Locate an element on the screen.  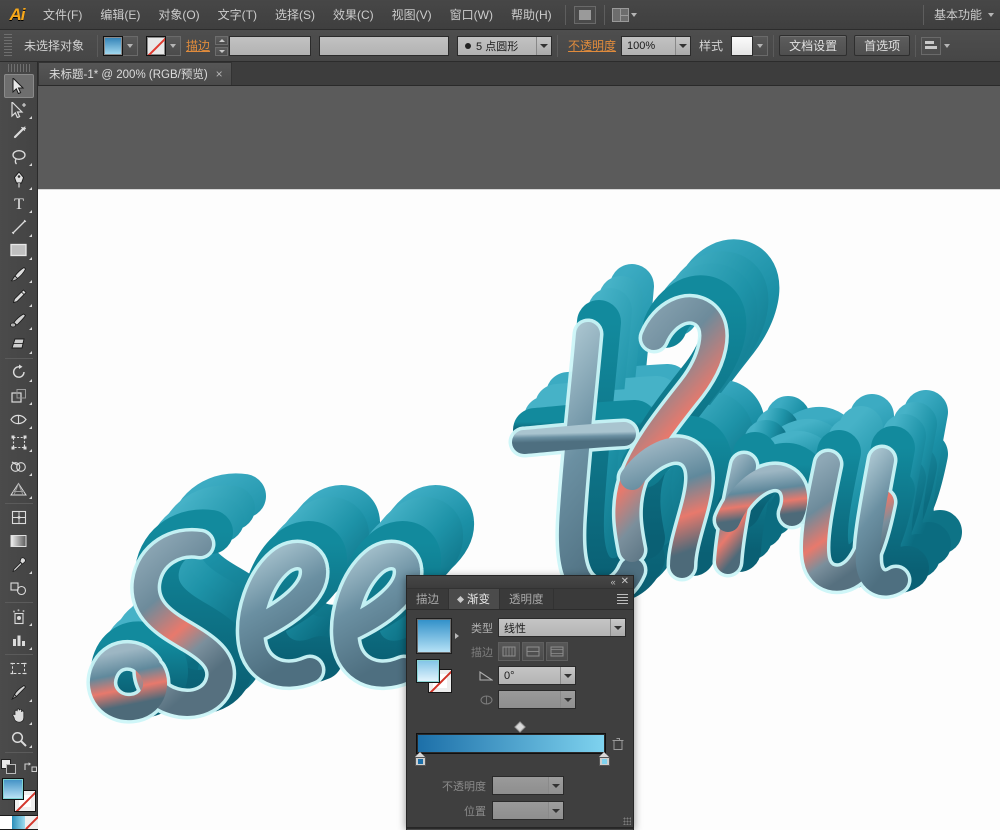
graphic-style-control is located at coordinates (750, 45).